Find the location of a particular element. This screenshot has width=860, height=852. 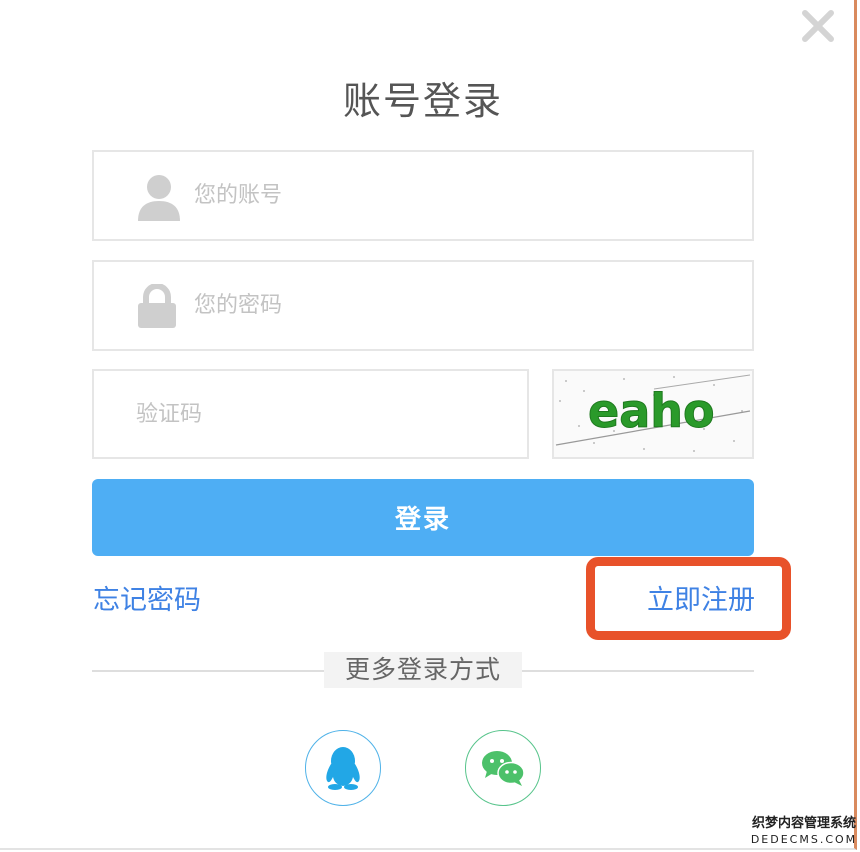

wechat-icon is located at coordinates (503, 768).